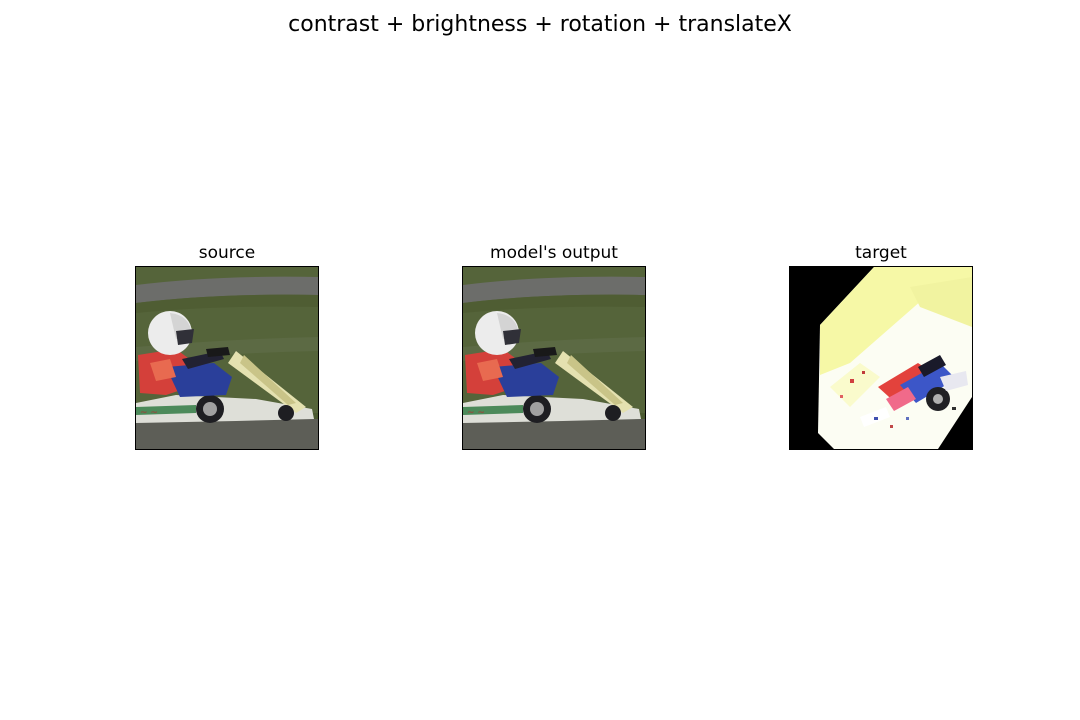  I want to click on source-image: ~ ~, so click(227, 358).